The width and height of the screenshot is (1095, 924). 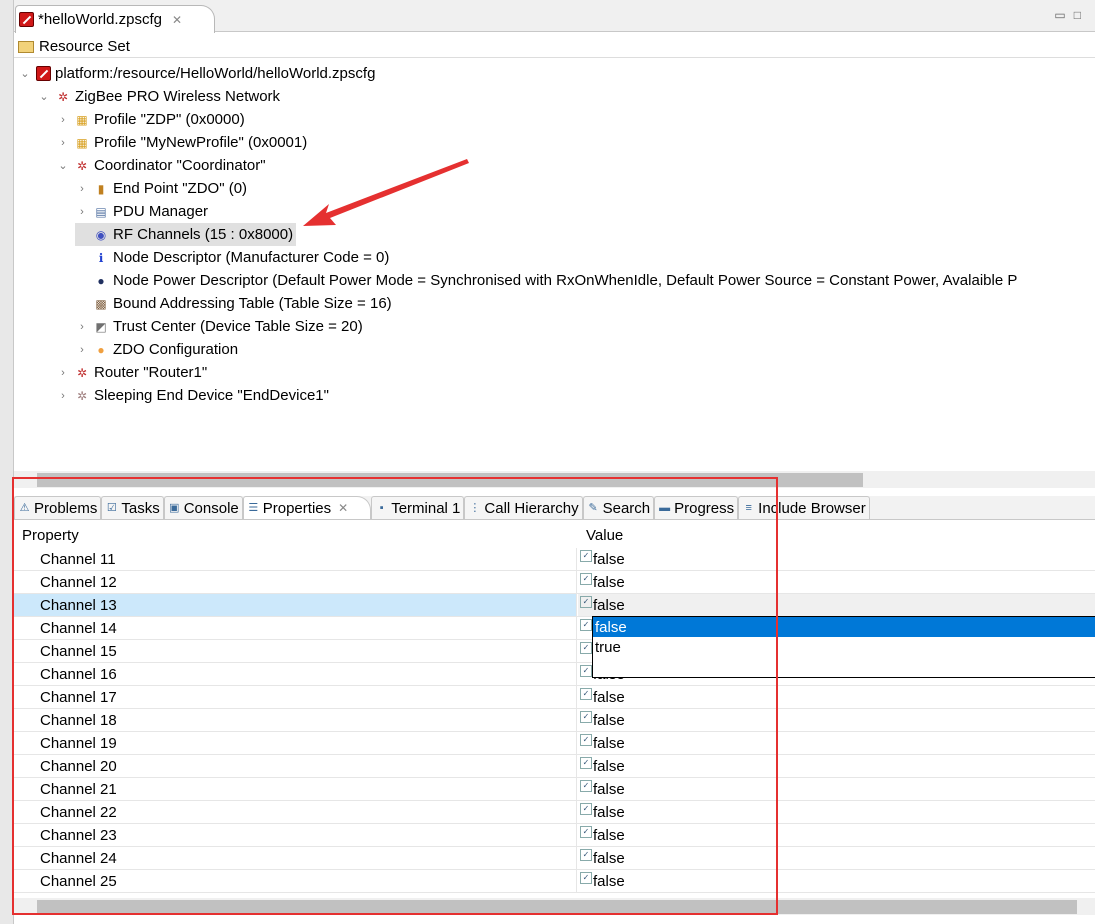 I want to click on dropdown-option-false: false, so click(x=844, y=627).